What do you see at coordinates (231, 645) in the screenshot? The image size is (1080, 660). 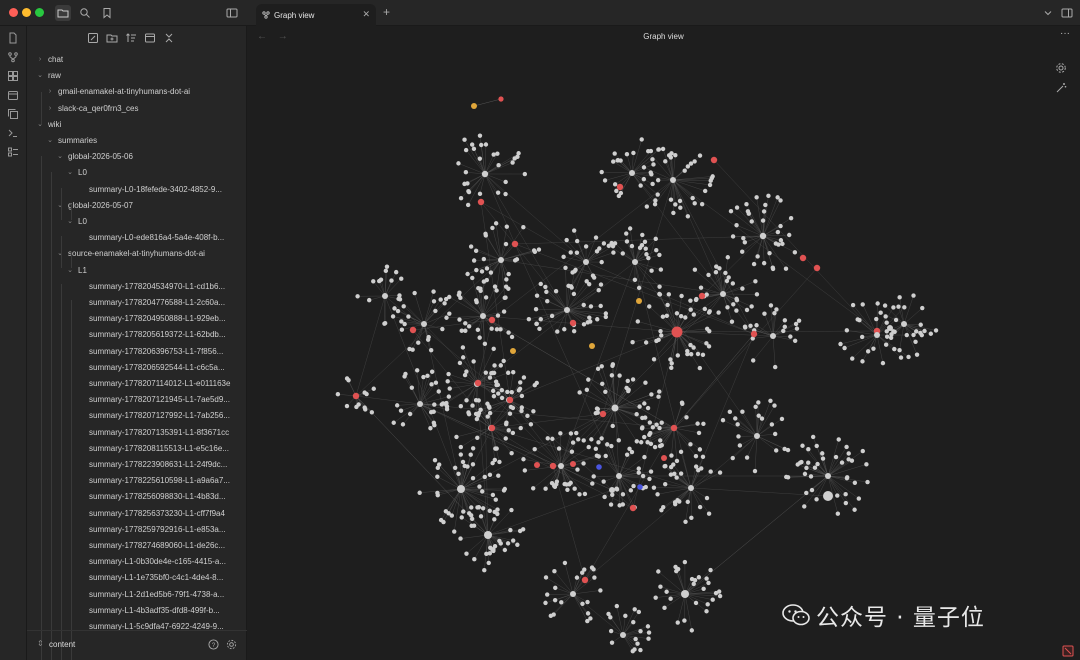 I see `gear-icon` at bounding box center [231, 645].